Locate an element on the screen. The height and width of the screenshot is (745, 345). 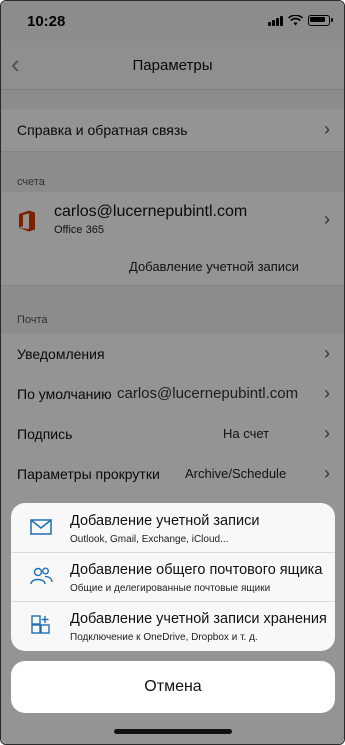
storage-add-icon is located at coordinates (40, 624).